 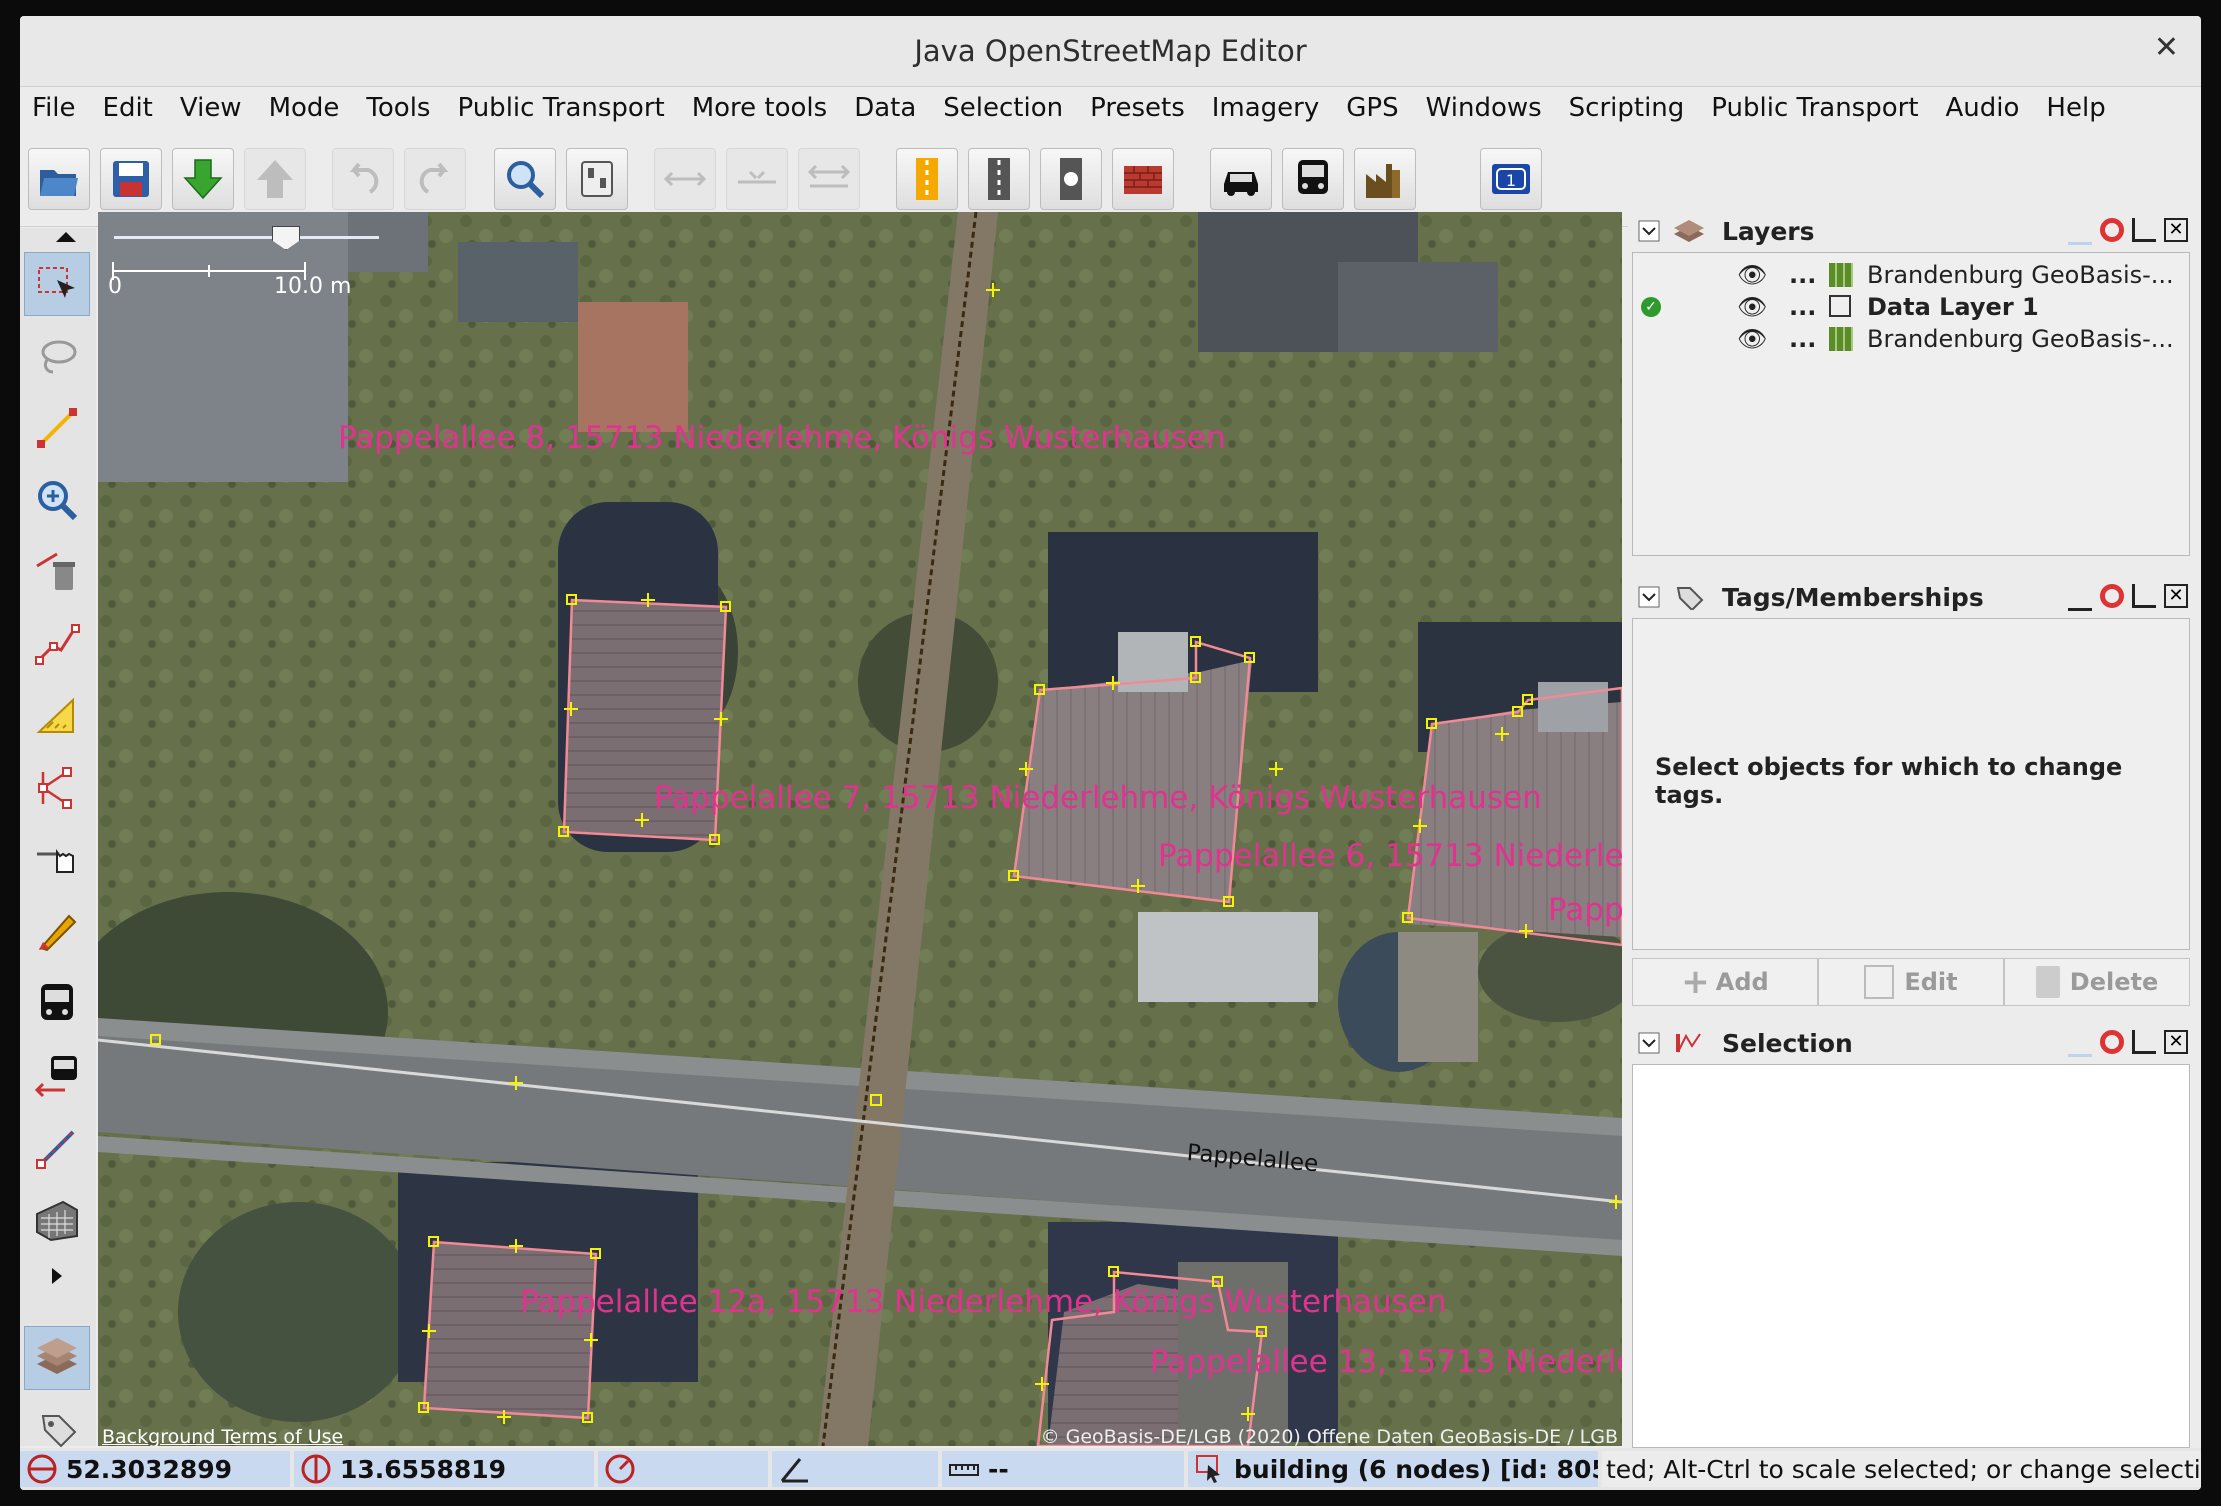 I want to click on title-bar: Java OpenStreetMap Editor ✕, so click(x=1110, y=51).